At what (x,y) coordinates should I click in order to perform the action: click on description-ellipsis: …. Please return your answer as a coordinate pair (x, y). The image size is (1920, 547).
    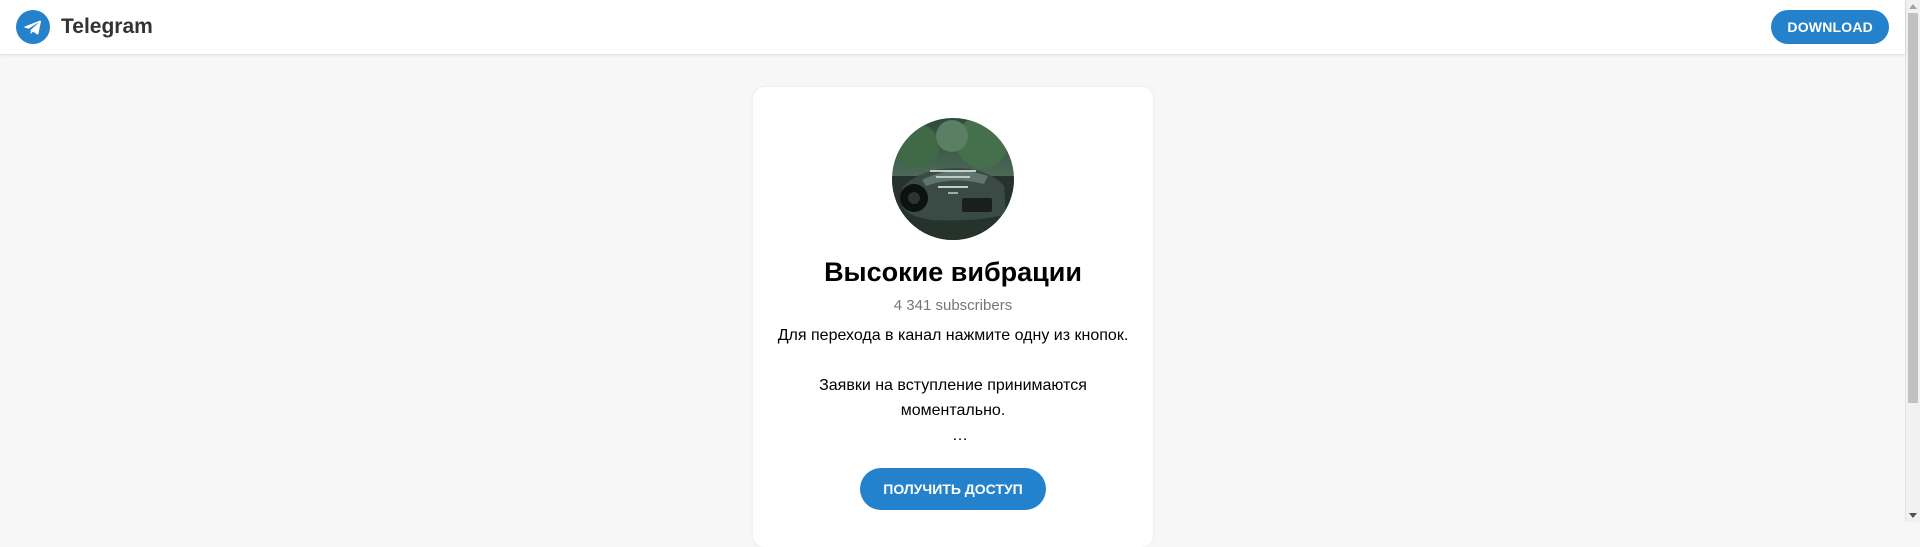
    Looking at the image, I should click on (960, 435).